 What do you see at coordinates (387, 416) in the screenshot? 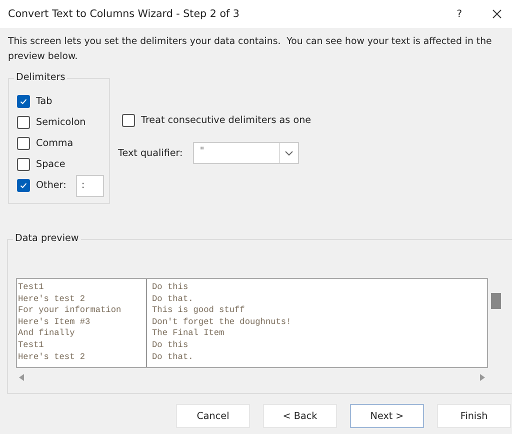
I see `dialog-button: Next >` at bounding box center [387, 416].